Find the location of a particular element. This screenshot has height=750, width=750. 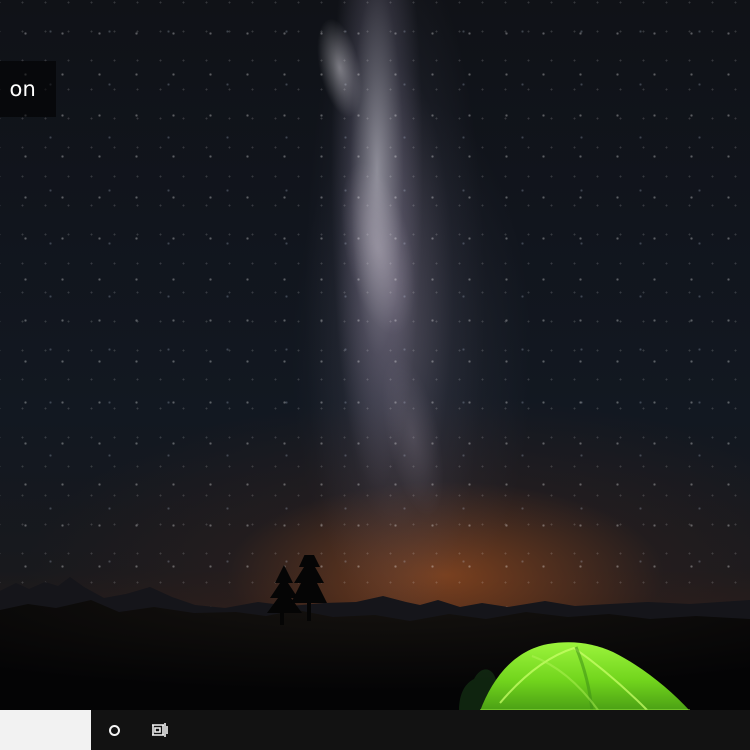

cortana-button is located at coordinates (114, 730).